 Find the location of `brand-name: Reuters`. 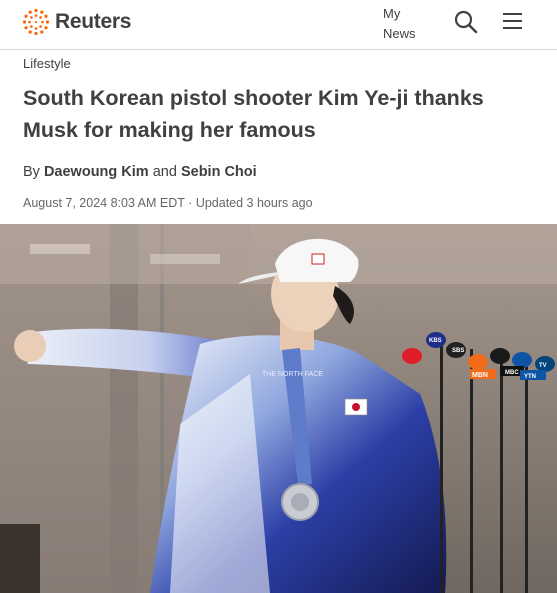

brand-name: Reuters is located at coordinates (93, 21).